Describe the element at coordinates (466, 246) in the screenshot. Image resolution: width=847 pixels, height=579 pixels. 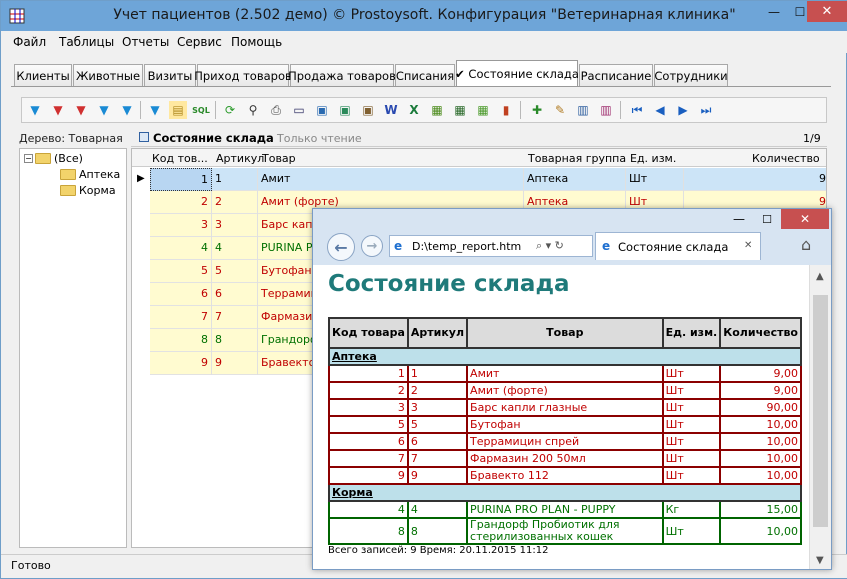
I see `address-text: D:\temp_report.htm` at that location.